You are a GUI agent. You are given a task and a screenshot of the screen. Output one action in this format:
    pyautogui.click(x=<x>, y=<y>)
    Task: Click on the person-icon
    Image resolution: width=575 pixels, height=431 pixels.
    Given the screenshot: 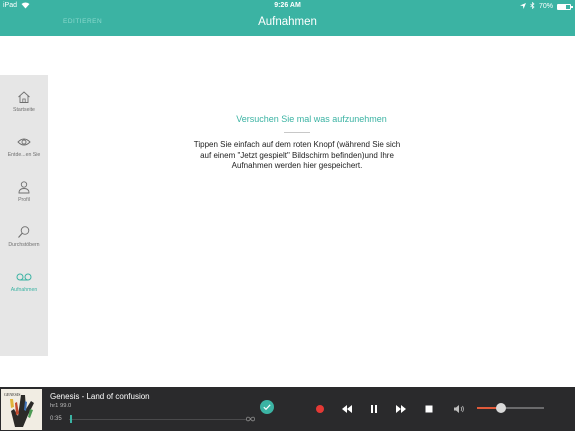 What is the action you would take?
    pyautogui.click(x=24, y=187)
    